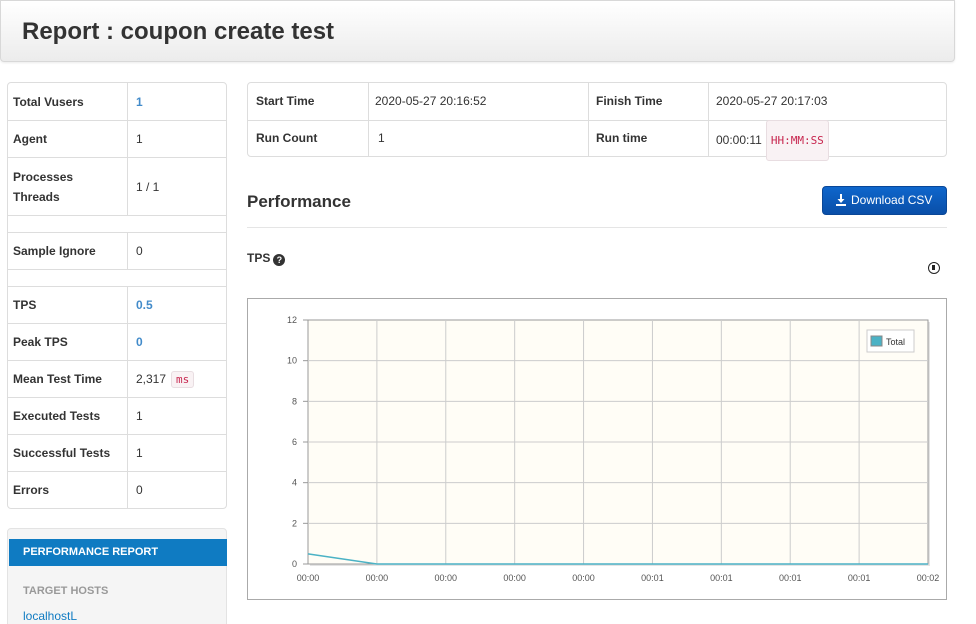  I want to click on threads-label: Threads, so click(36, 196).